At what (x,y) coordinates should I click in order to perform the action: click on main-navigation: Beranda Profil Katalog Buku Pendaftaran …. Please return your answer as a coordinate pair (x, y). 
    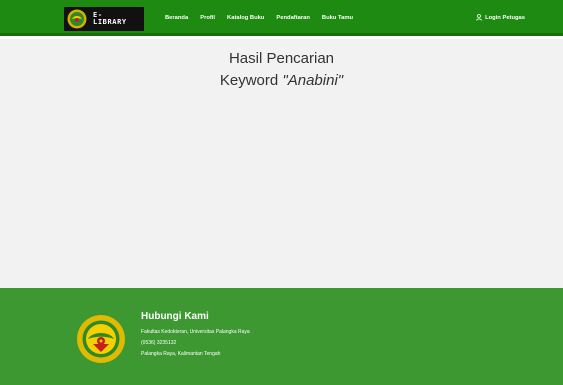
    Looking at the image, I should click on (265, 18).